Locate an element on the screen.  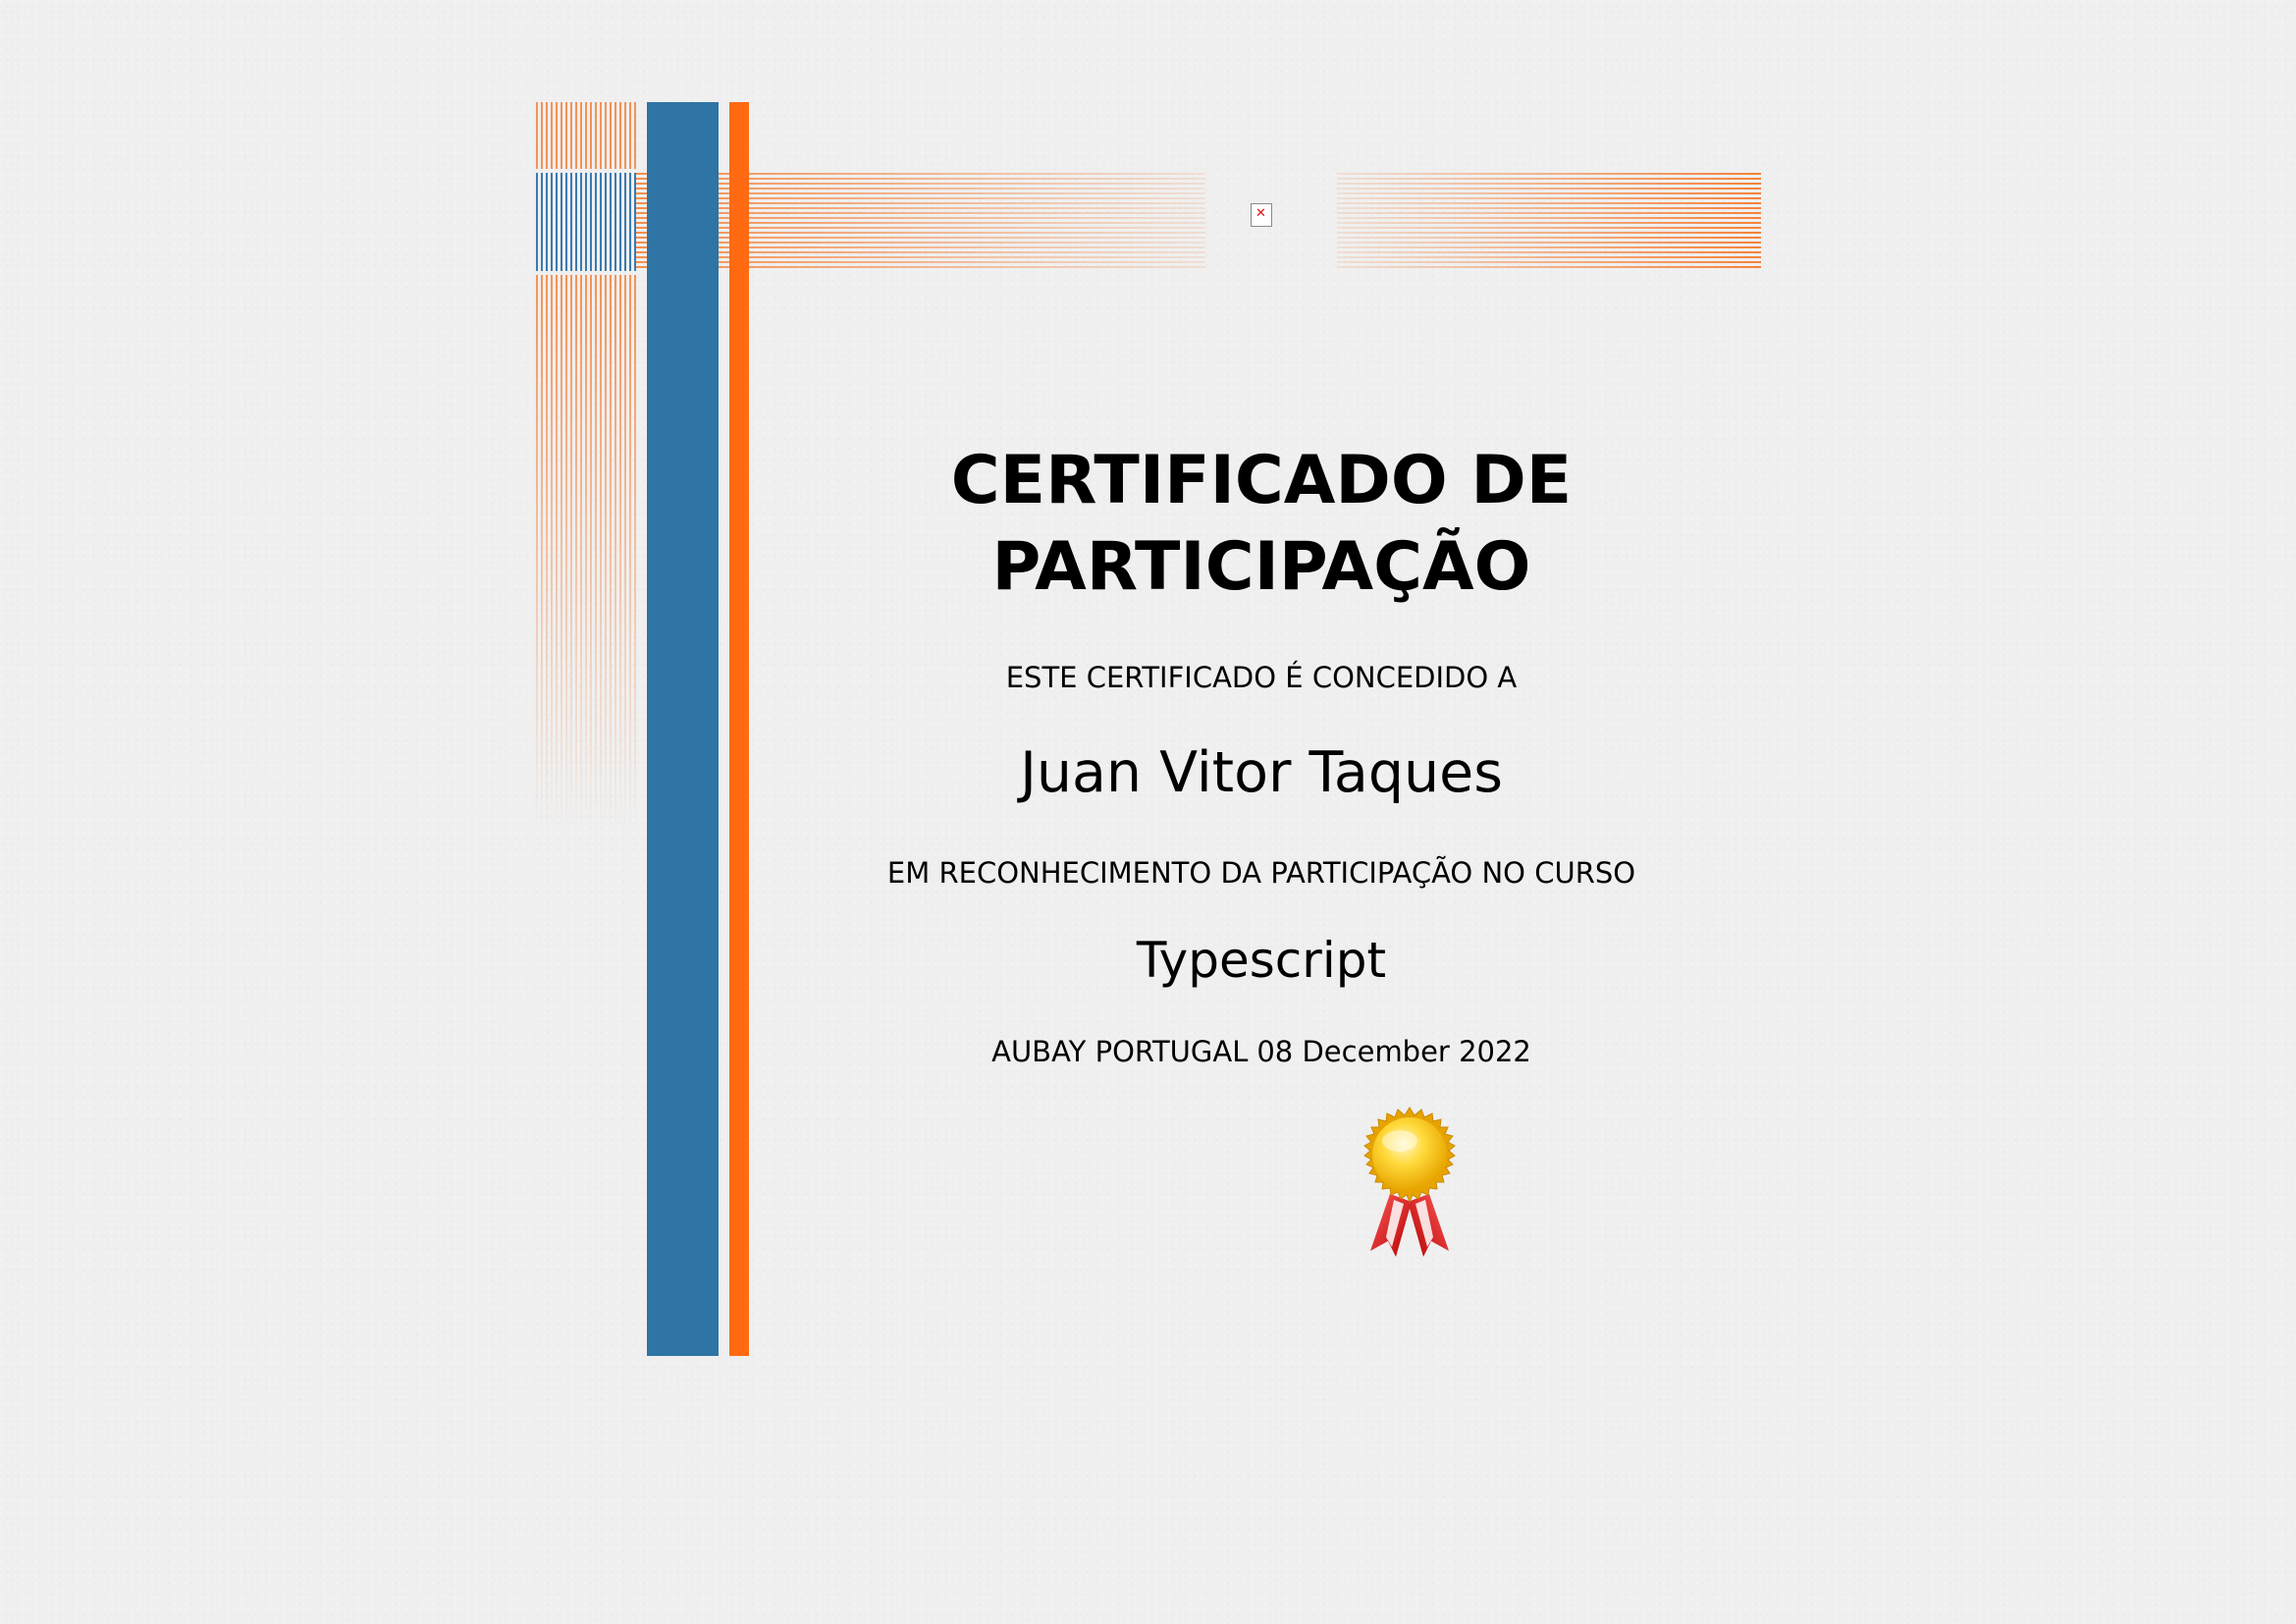
certificate-title-line-2: PARTICIPAÇÃO is located at coordinates (1261, 567).